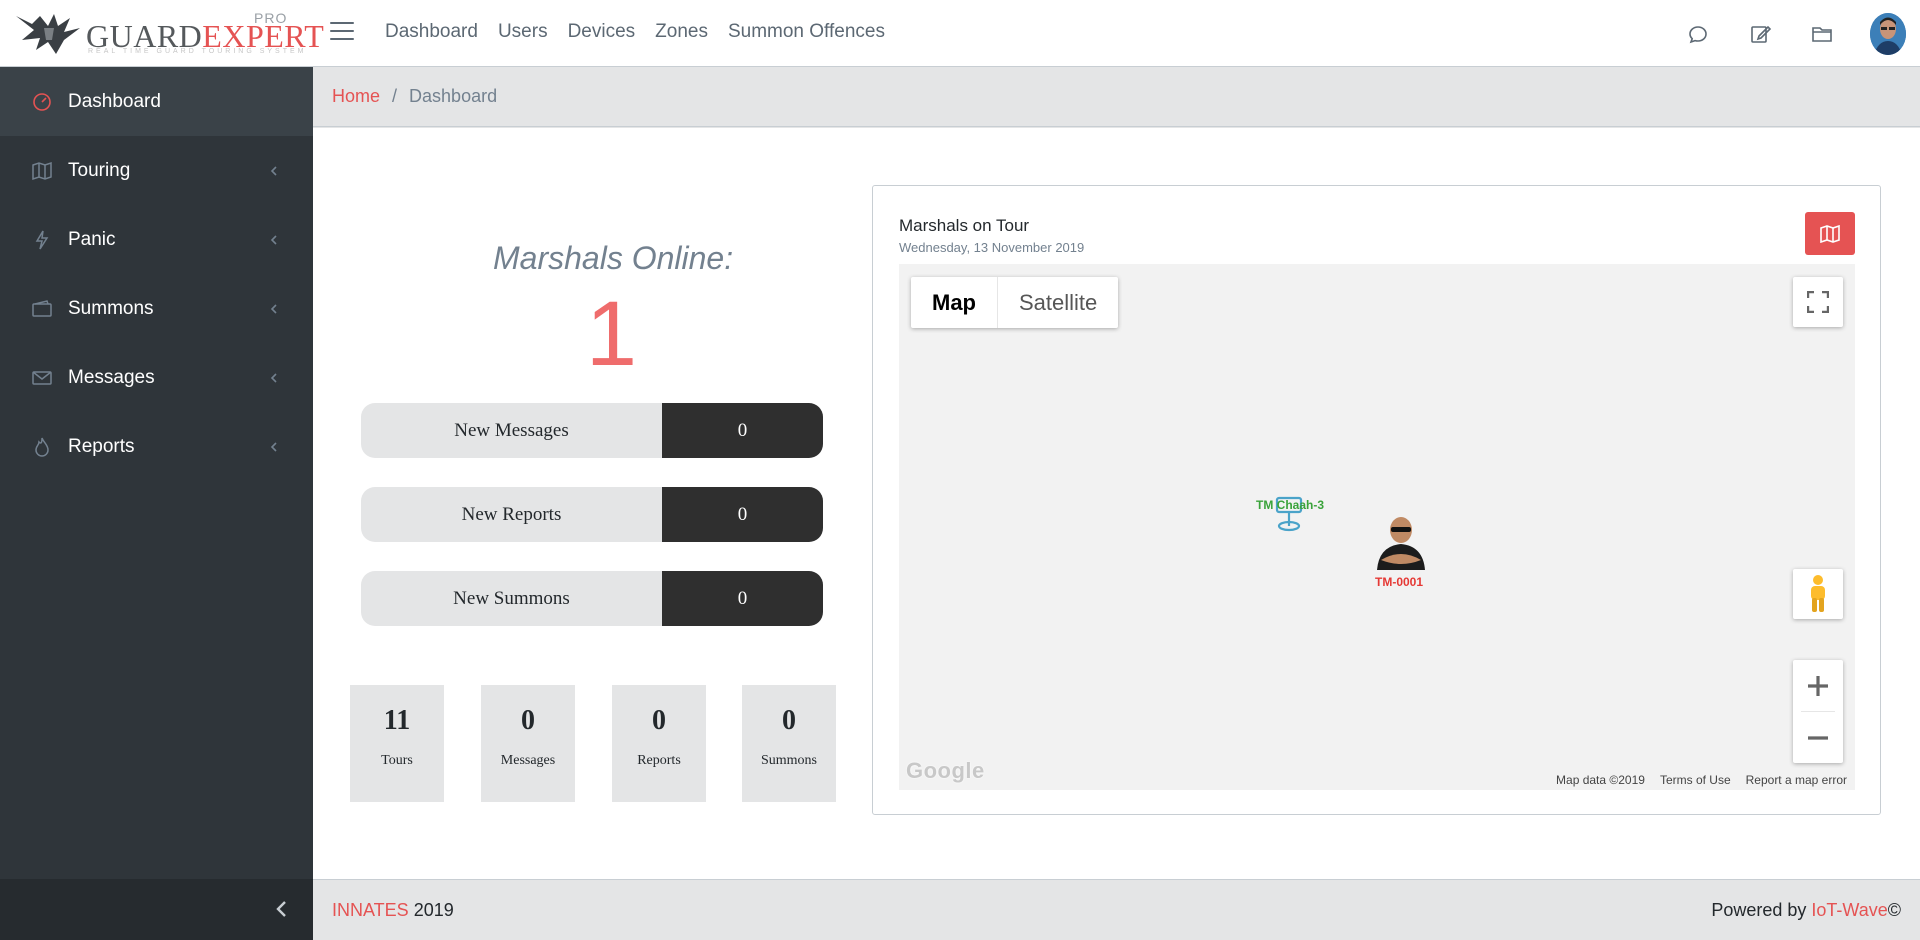  Describe the element at coordinates (1698, 34) in the screenshot. I see `chat-icon` at that location.